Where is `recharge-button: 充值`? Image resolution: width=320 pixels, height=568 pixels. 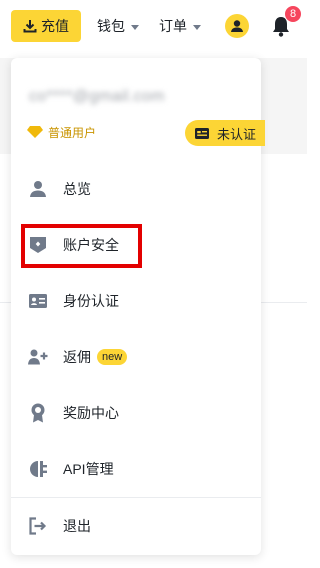
recharge-button: 充值 is located at coordinates (46, 26).